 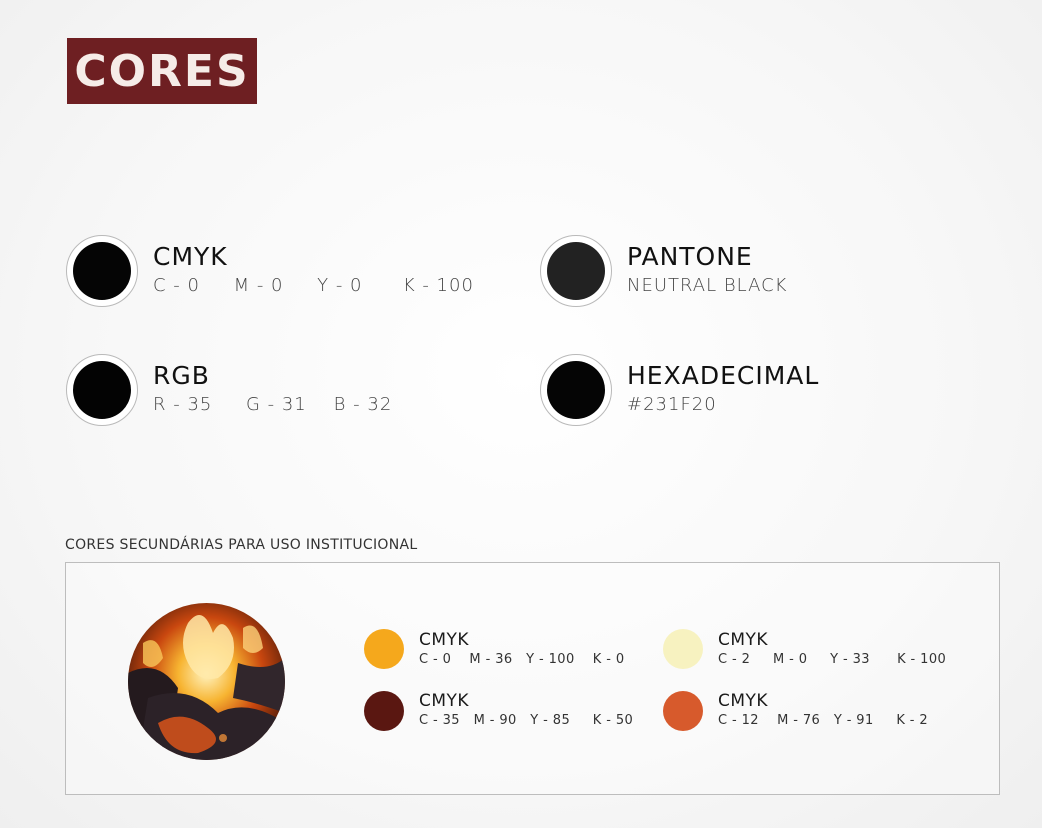 I want to click on hex-swatch, so click(x=576, y=390).